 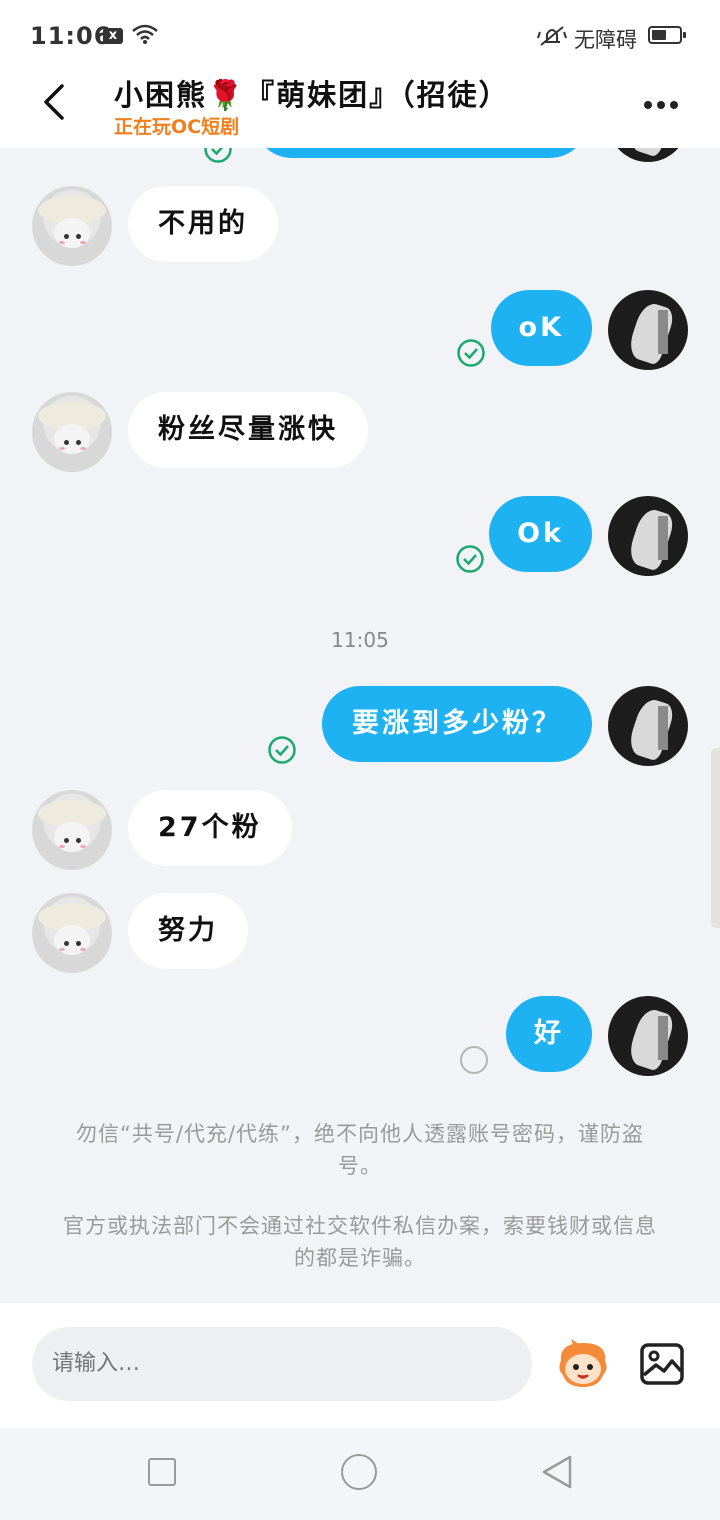 I want to click on image-picker-icon, so click(x=662, y=1364).